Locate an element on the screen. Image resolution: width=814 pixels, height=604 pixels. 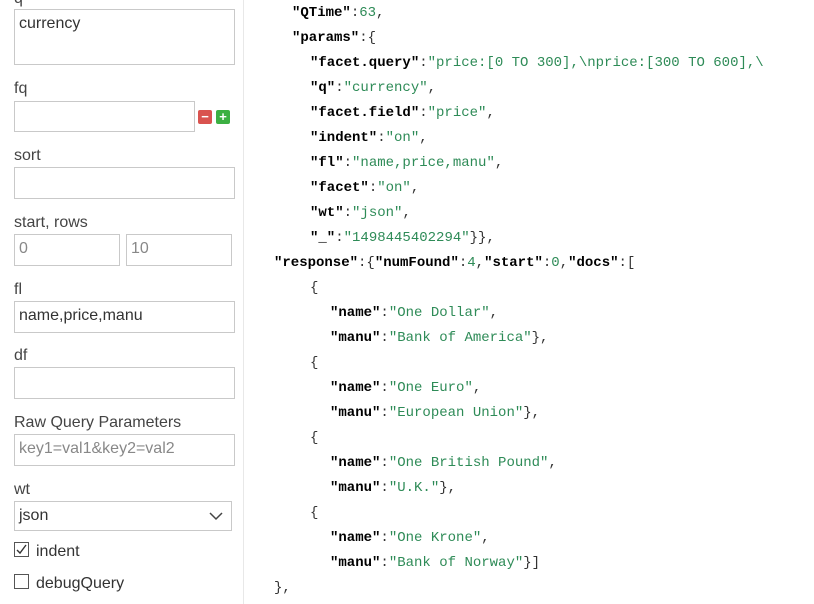
json-value: "Bank of America" is located at coordinates (460, 338).